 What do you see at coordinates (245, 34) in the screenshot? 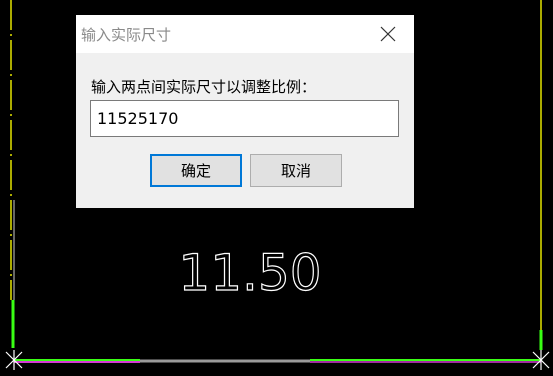
I see `dialog-titlebar: 输入实际尺寸` at bounding box center [245, 34].